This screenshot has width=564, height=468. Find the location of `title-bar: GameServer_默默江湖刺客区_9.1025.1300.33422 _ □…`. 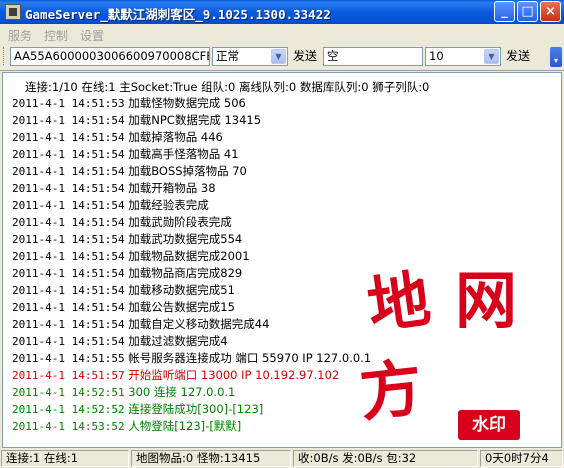

title-bar: GameServer_默默江湖刺客区_9.1025.1300.33422 _ □… is located at coordinates (282, 12).